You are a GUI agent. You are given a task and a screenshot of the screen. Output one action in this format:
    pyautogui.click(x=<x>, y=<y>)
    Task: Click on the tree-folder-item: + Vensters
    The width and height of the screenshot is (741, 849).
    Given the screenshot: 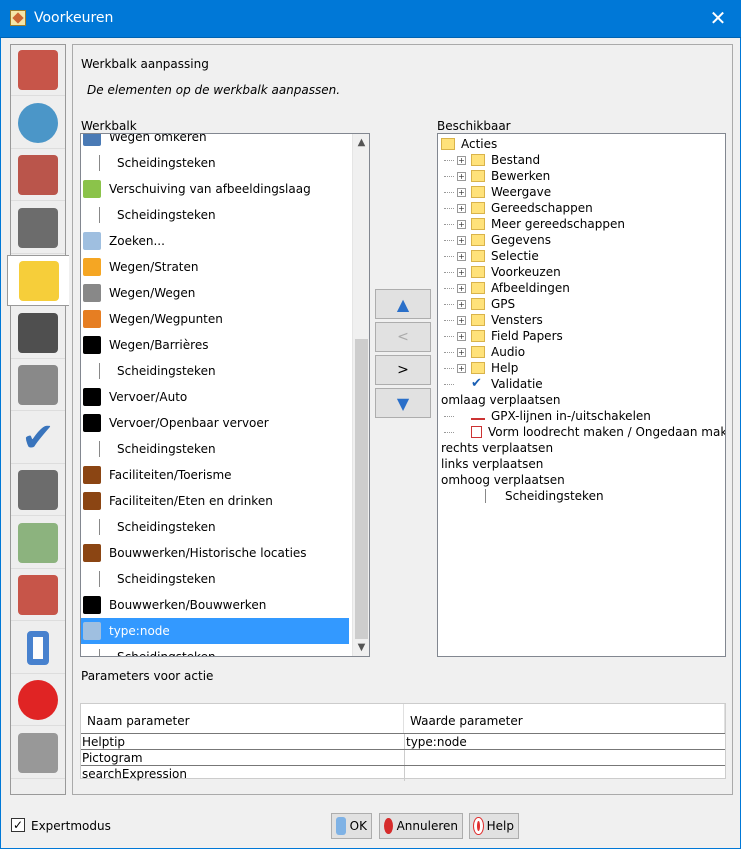 What is the action you would take?
    pyautogui.click(x=500, y=320)
    